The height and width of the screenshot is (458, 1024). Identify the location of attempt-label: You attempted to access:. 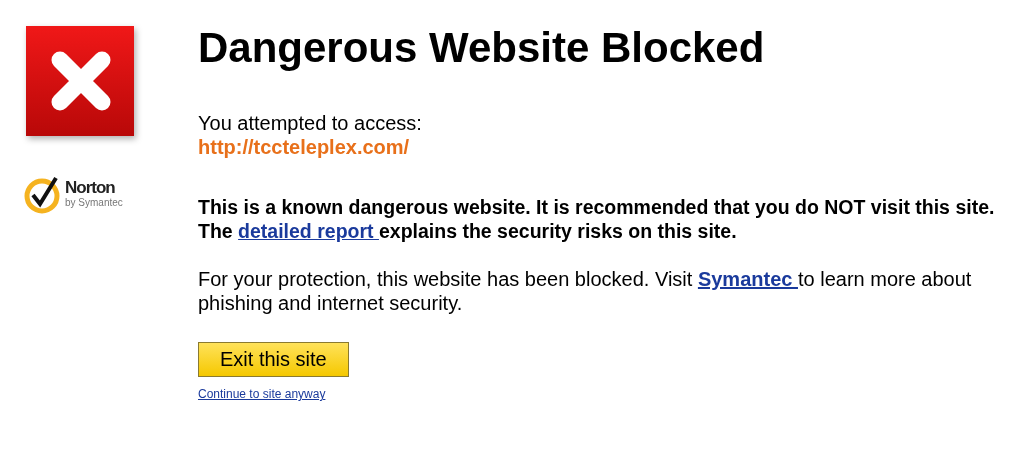
(310, 123).